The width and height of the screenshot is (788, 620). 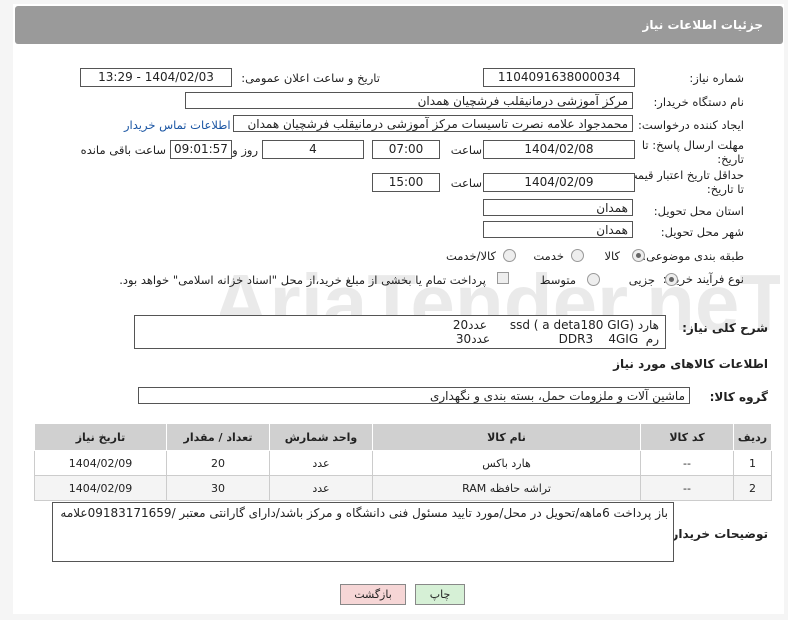 What do you see at coordinates (577, 255) in the screenshot?
I see `category-radio-service` at bounding box center [577, 255].